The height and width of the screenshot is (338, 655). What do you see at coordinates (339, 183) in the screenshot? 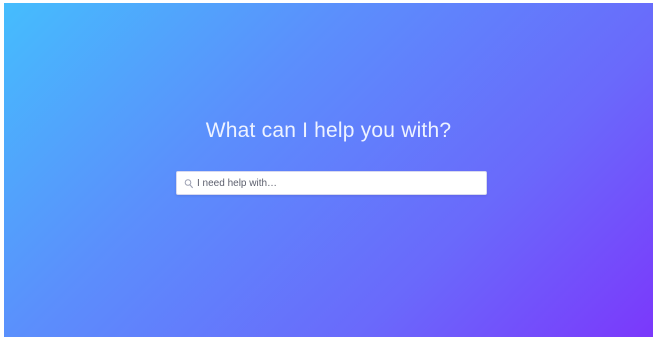
I see `search-input` at bounding box center [339, 183].